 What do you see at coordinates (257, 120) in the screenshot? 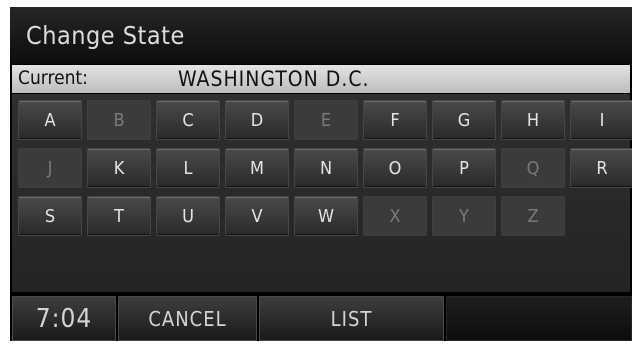
I see `key-d: D` at bounding box center [257, 120].